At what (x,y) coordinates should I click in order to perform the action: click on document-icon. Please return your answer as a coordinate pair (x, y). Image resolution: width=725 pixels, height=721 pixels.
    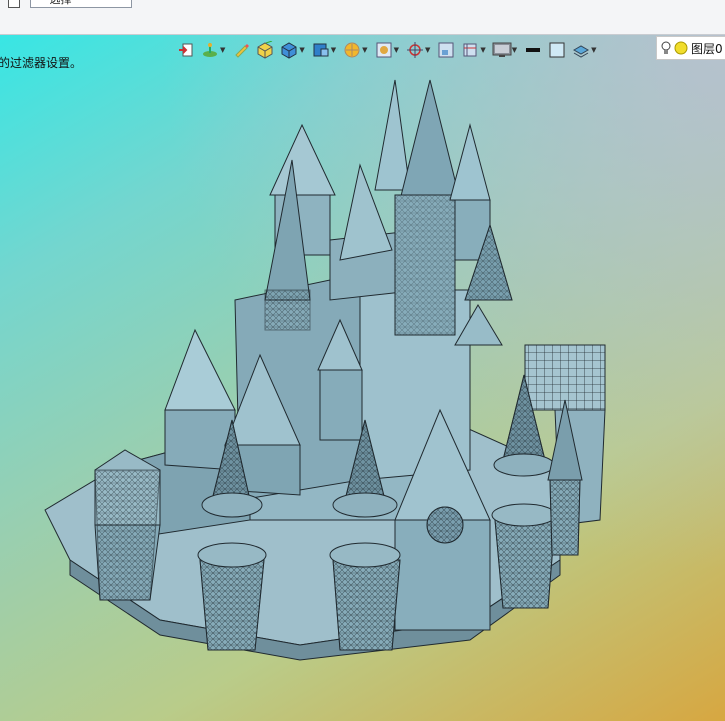
    Looking at the image, I should click on (14, 4).